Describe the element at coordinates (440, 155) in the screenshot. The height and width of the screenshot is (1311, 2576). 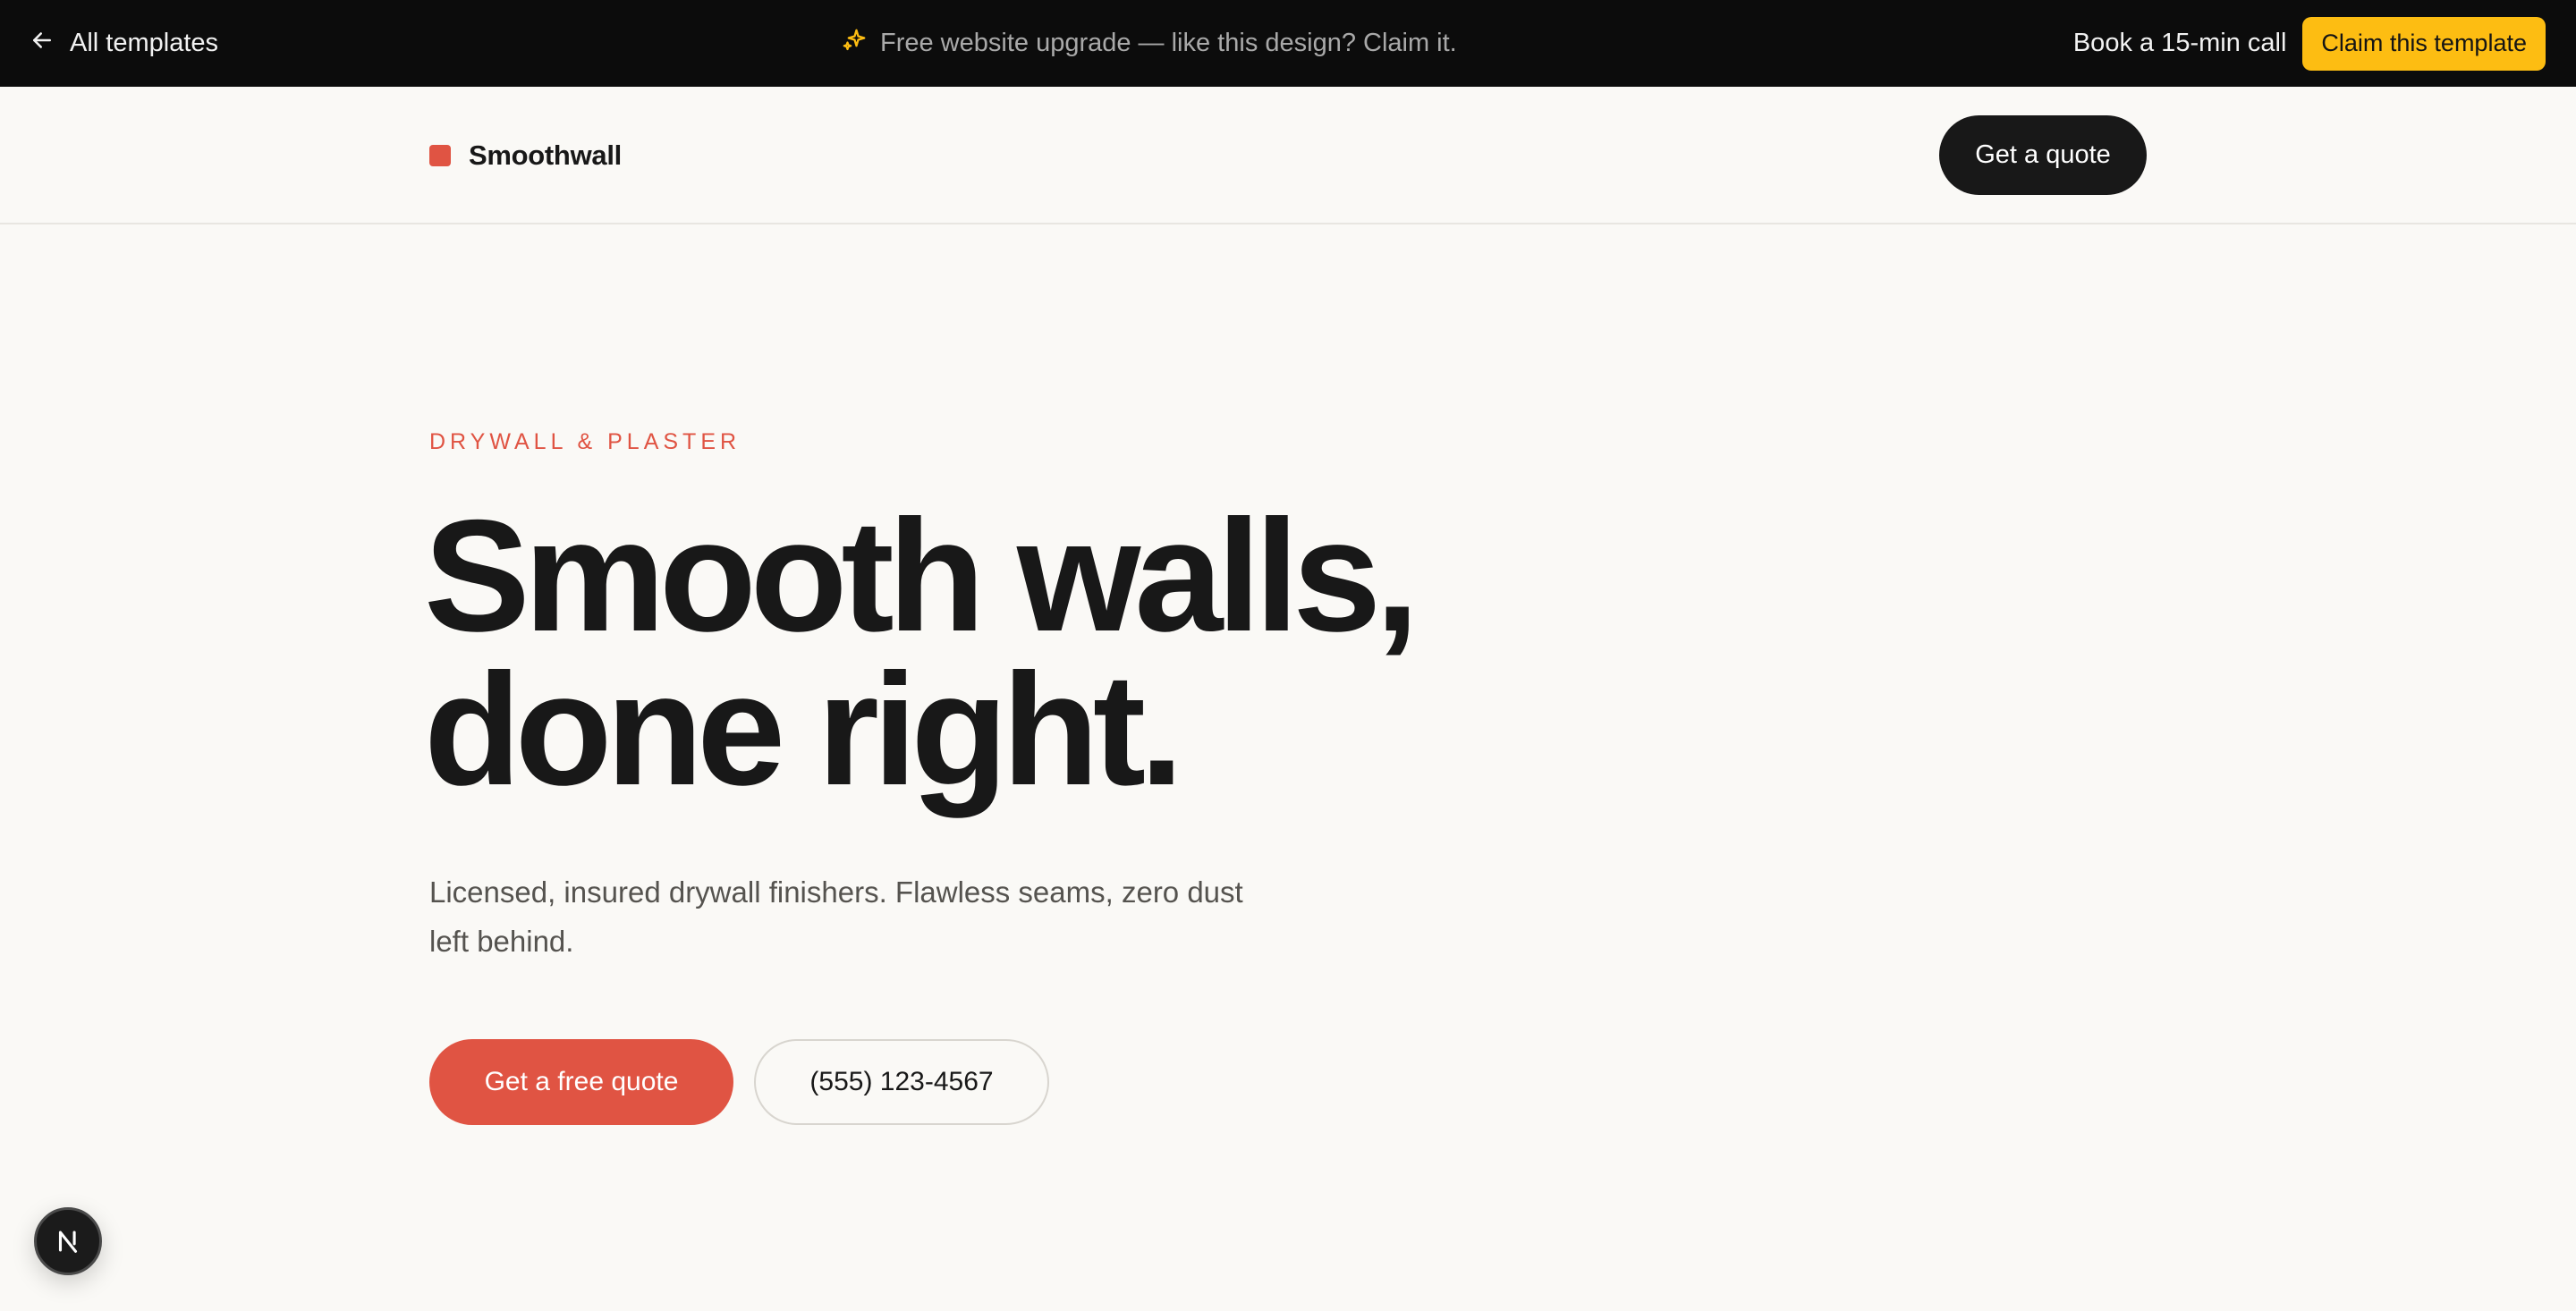
I see `brand-square-icon` at that location.